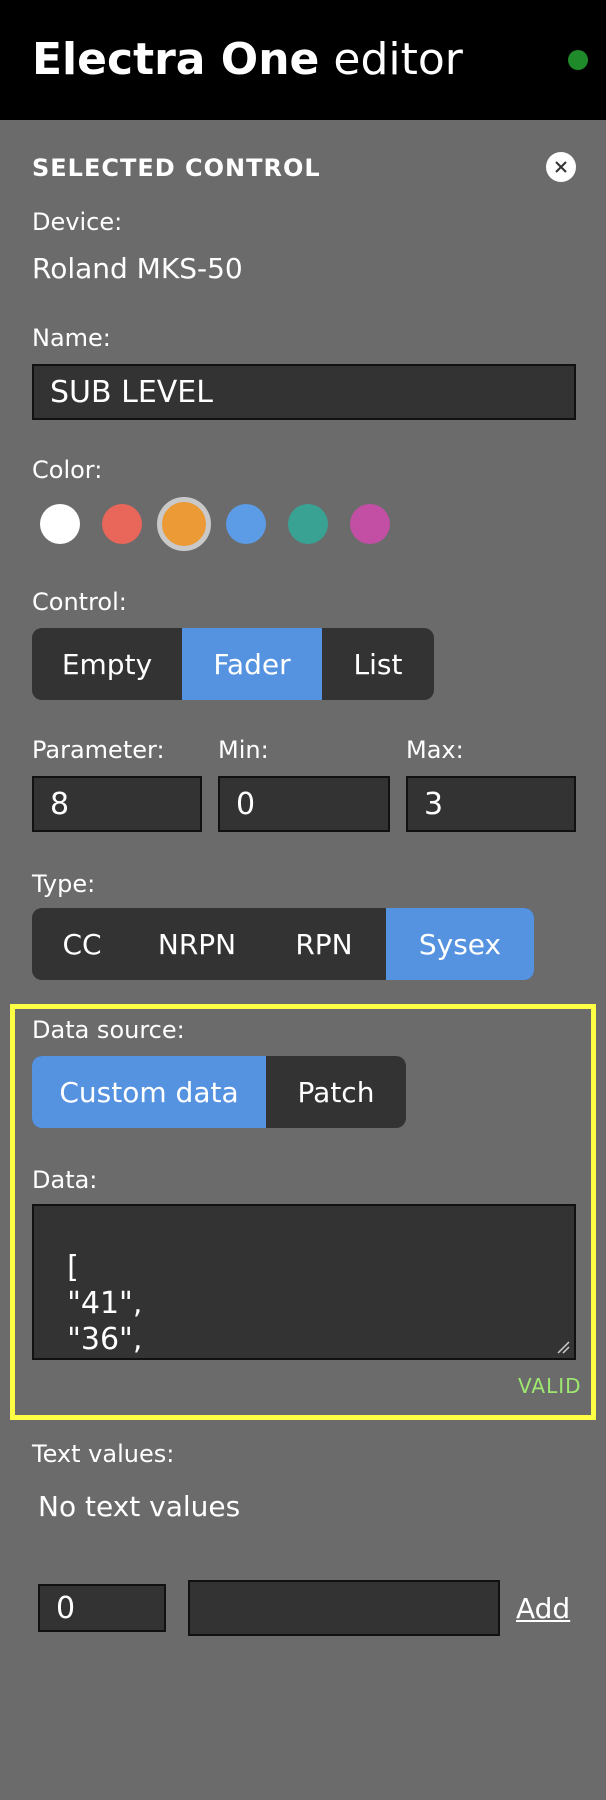 This screenshot has width=606, height=1800. I want to click on type-option-cc: CC, so click(82, 944).